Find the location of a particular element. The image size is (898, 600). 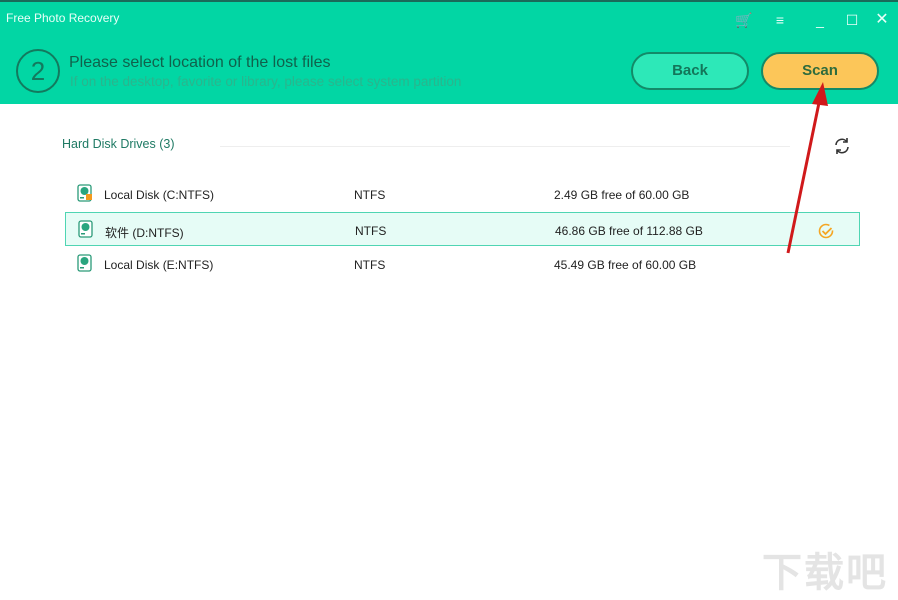

divider is located at coordinates (505, 146).